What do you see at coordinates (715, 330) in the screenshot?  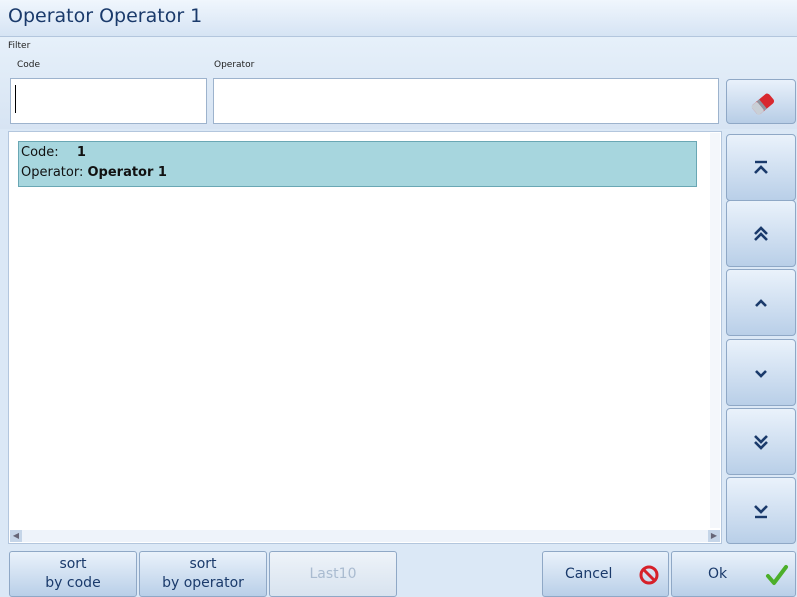 I see `vertical-scrollbar` at bounding box center [715, 330].